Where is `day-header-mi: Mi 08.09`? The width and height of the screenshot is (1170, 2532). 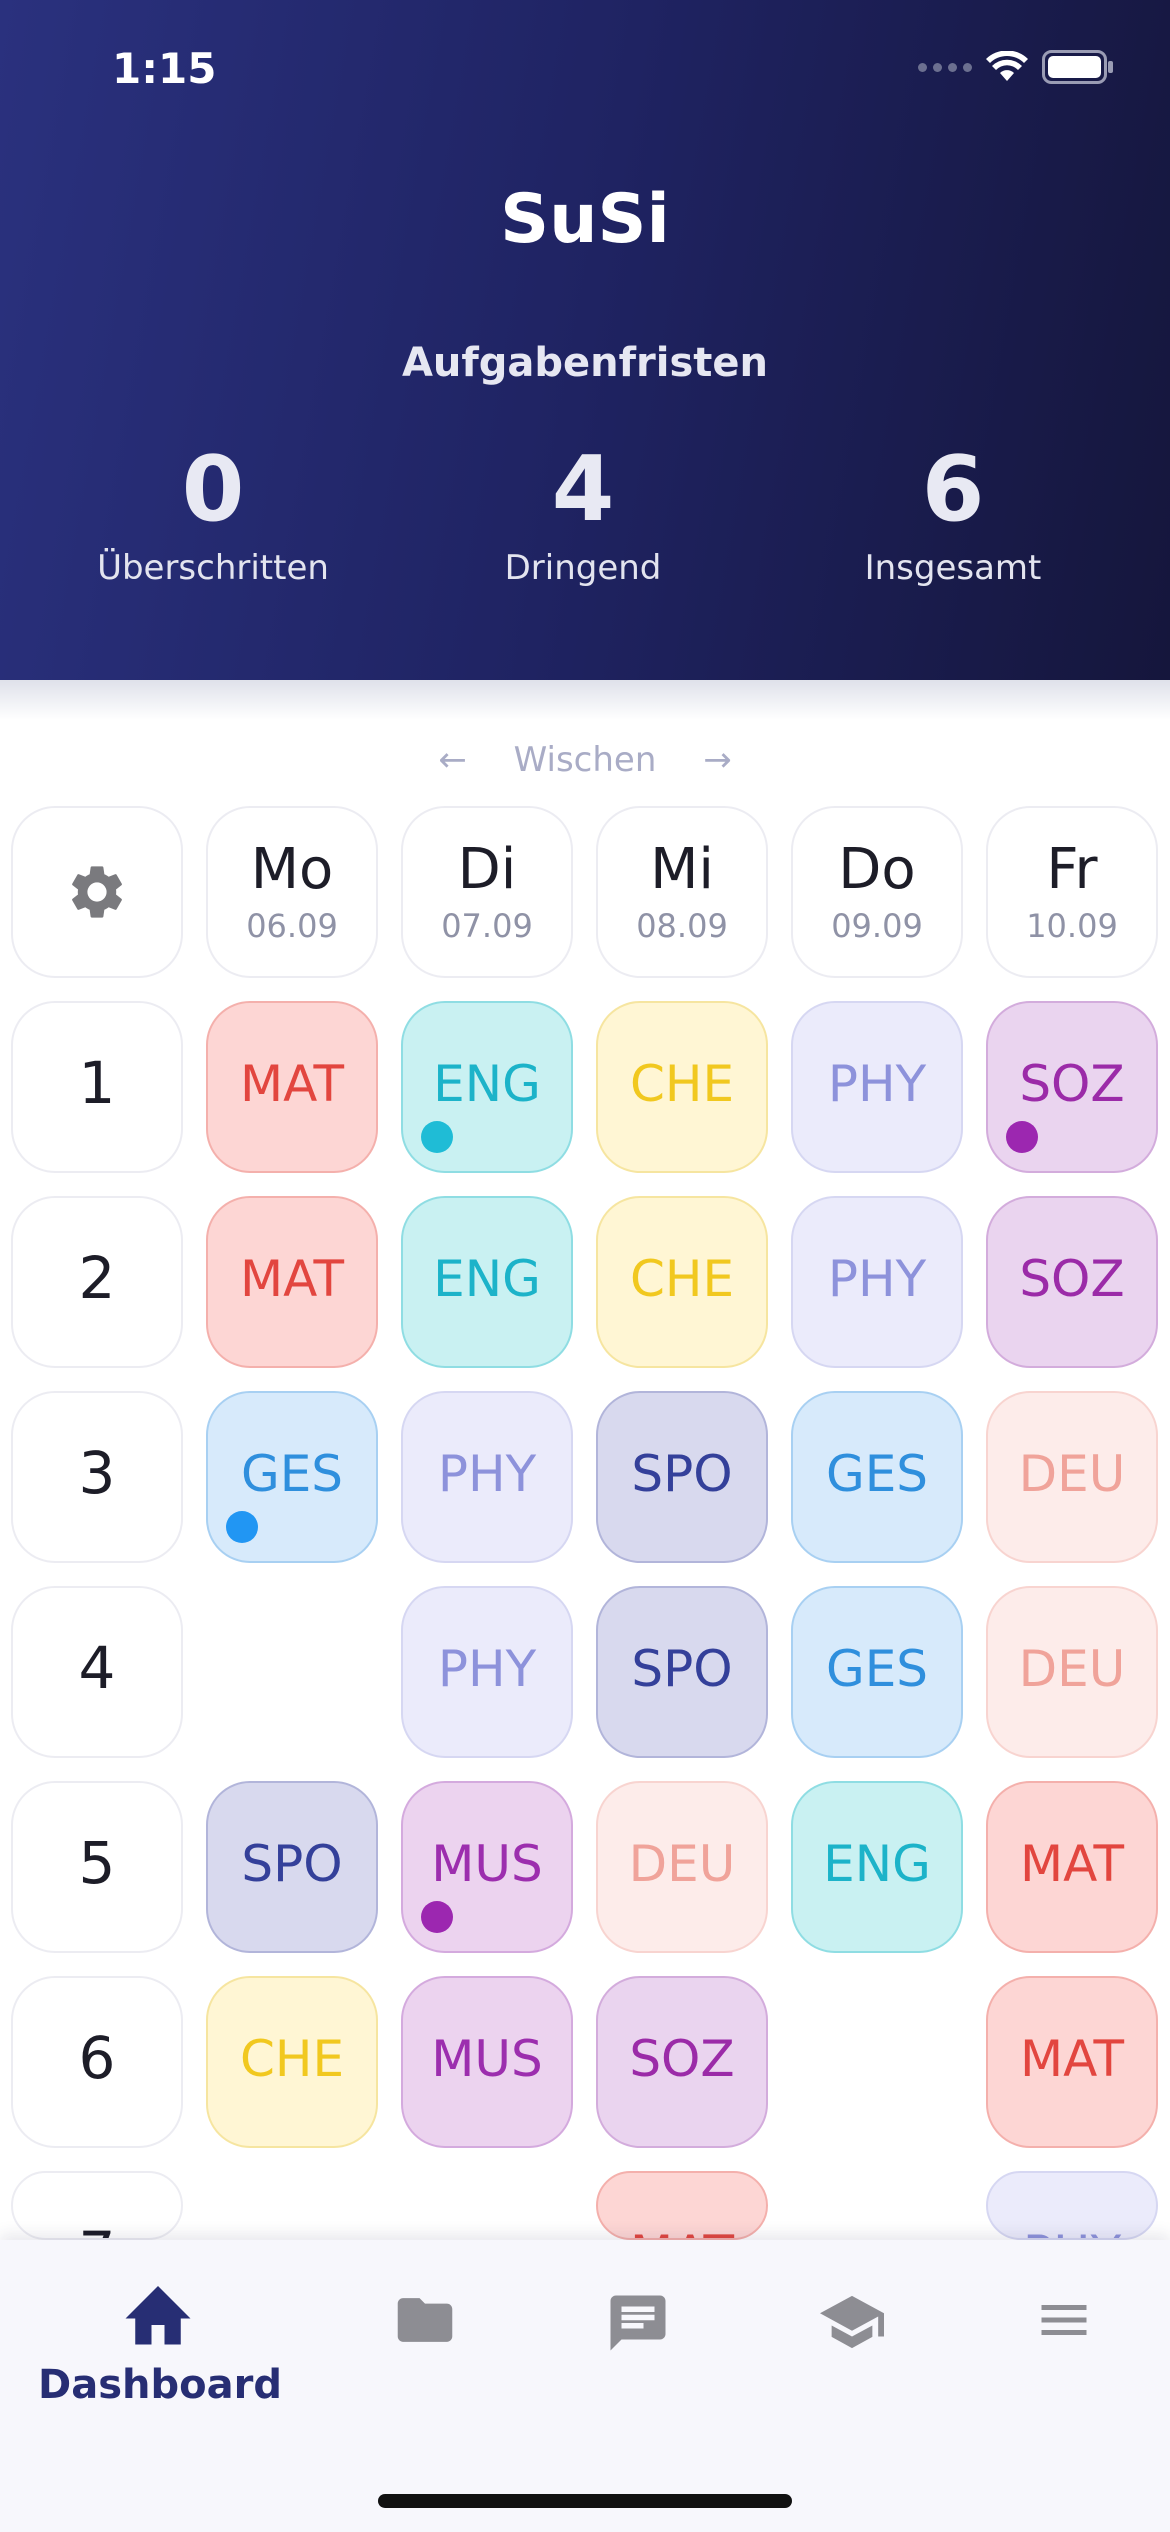 day-header-mi: Mi 08.09 is located at coordinates (682, 892).